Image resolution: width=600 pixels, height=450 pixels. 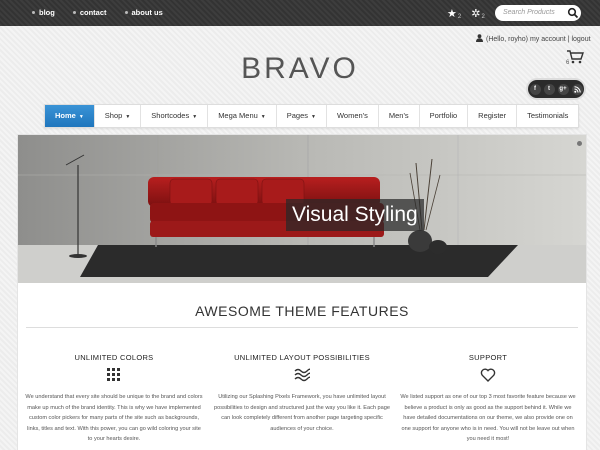 I want to click on nav-item-shortcodes: Shortcodes ▼, so click(x=175, y=116).